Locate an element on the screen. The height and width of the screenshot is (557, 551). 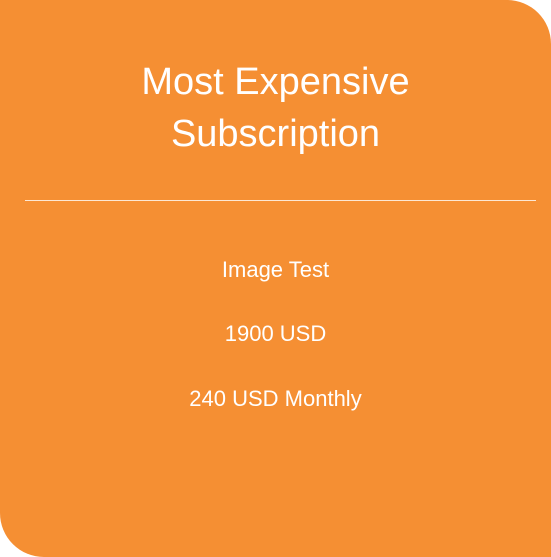
title-divider is located at coordinates (280, 200).